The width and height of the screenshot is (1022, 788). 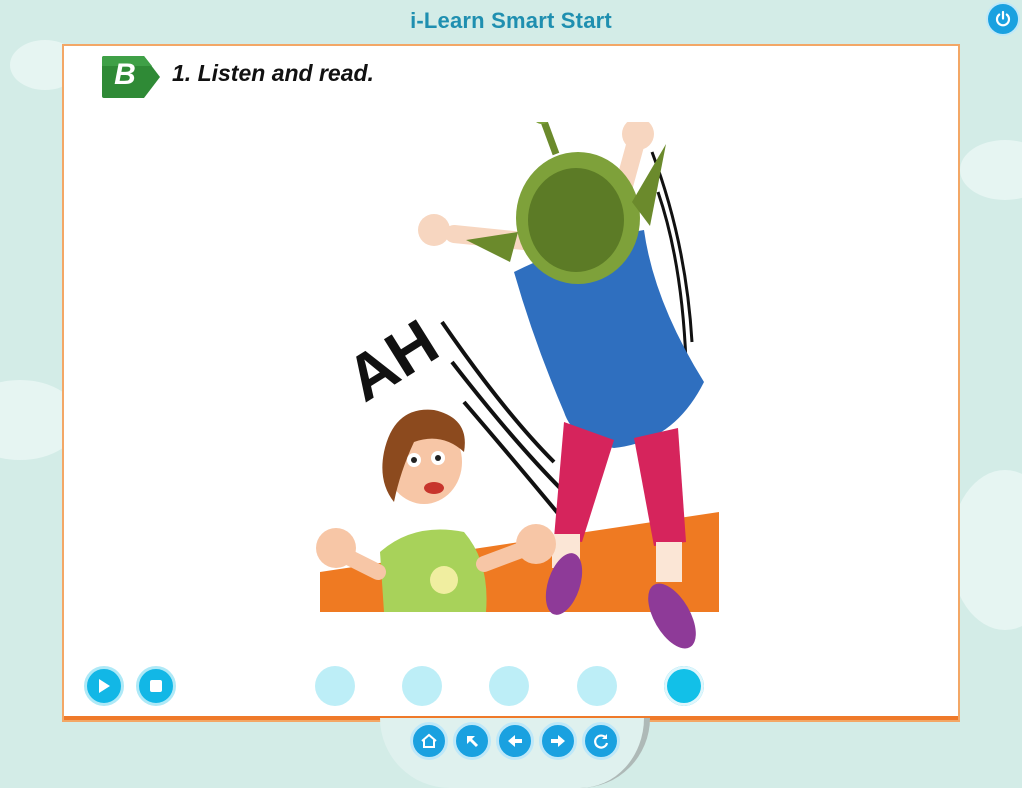 I want to click on previous-button, so click(x=515, y=741).